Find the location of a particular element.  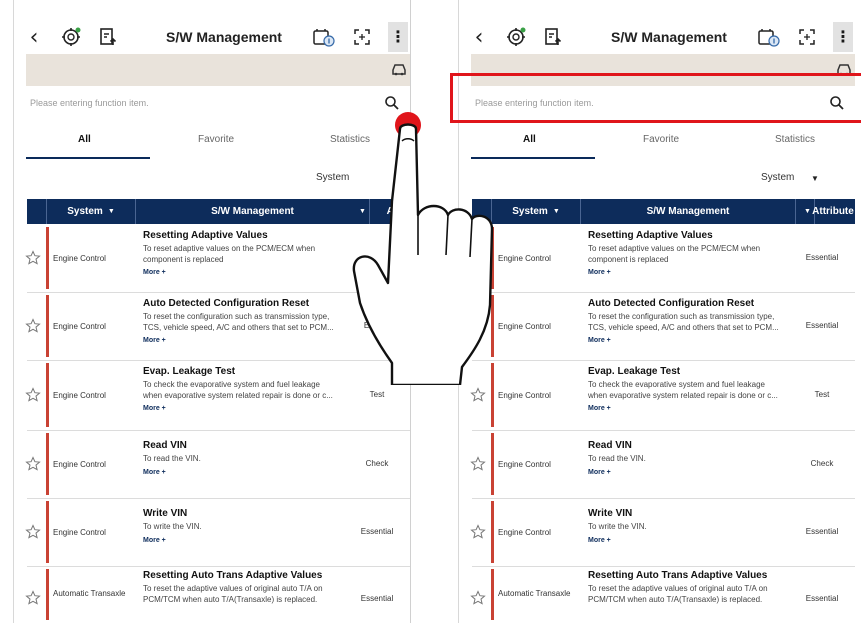

row-content: Read VIN To read the VIN. More + is located at coordinates (702, 458).